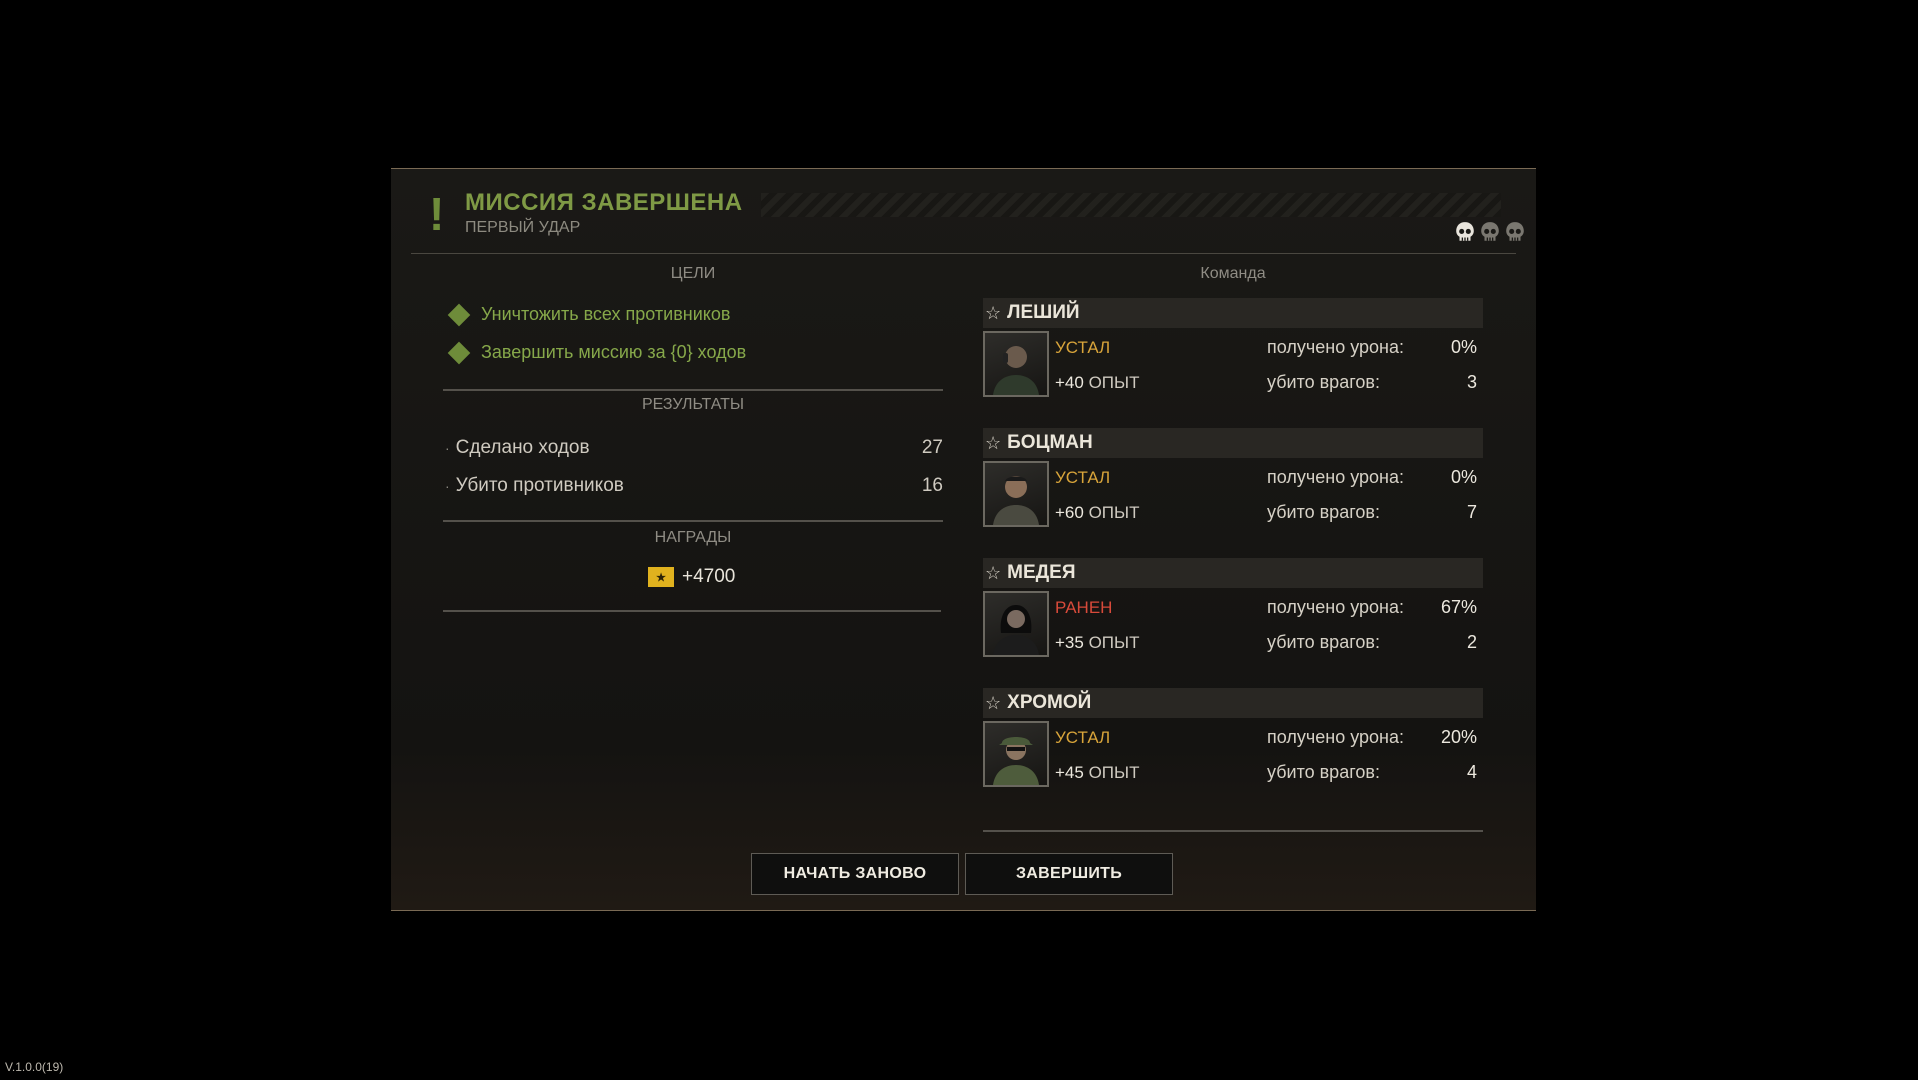  I want to click on kills-value: 7, so click(1471, 512).